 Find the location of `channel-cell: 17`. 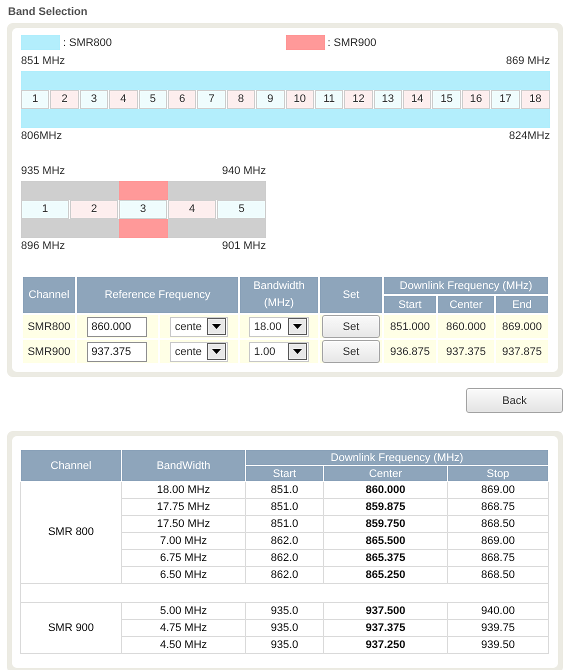

channel-cell: 17 is located at coordinates (505, 99).